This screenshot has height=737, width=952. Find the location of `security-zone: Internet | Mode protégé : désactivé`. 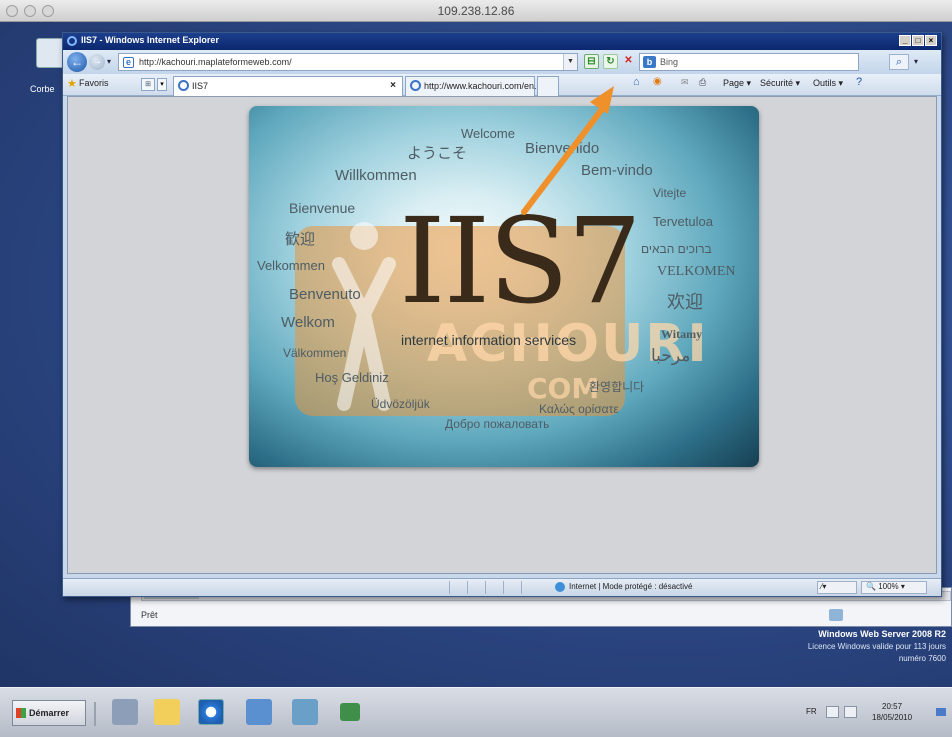

security-zone: Internet | Mode protégé : désactivé is located at coordinates (624, 587).